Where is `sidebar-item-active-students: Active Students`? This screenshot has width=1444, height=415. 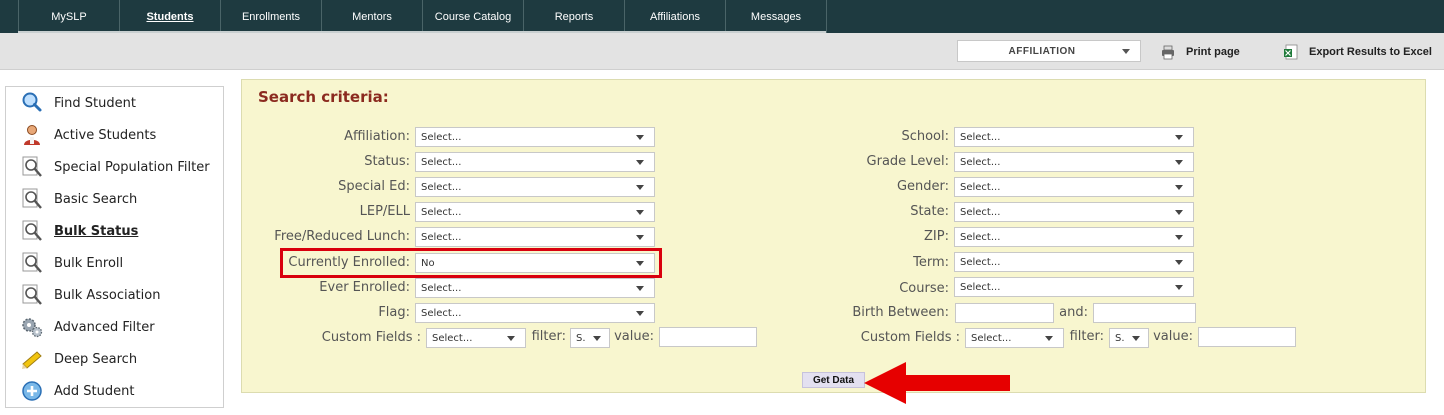 sidebar-item-active-students: Active Students is located at coordinates (114, 135).